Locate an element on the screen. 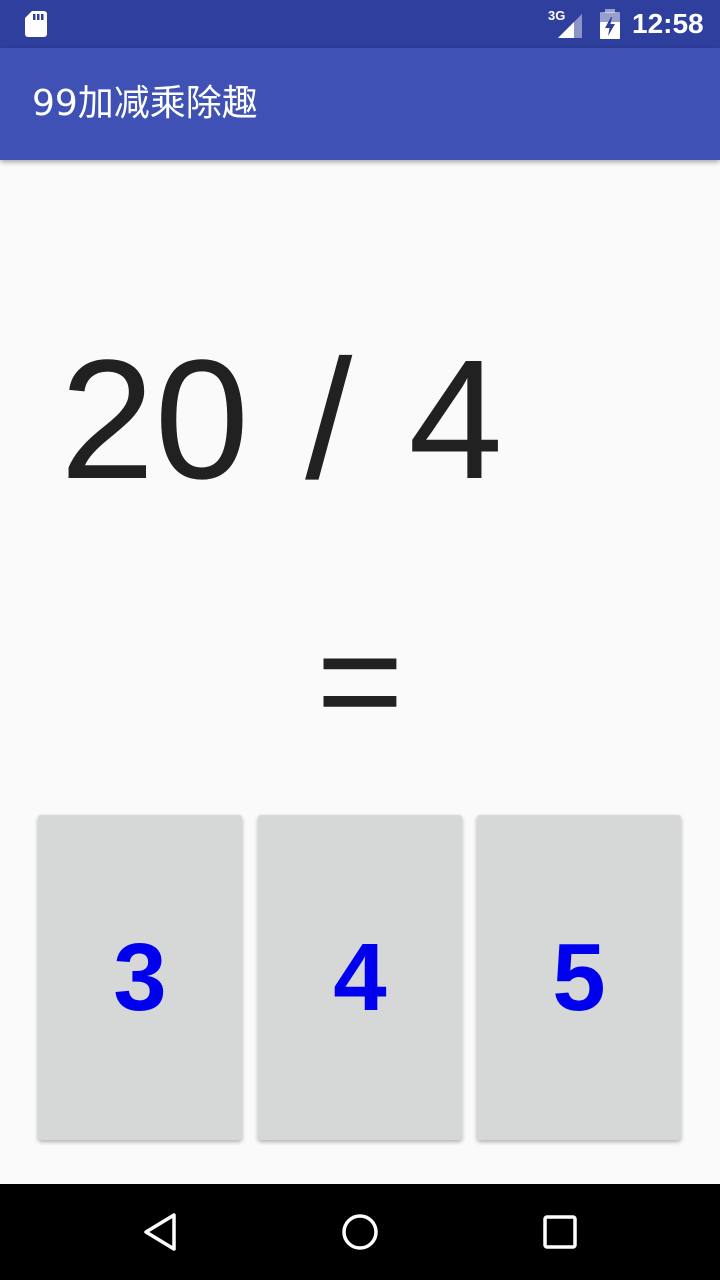 The width and height of the screenshot is (720, 1280). status-clock: 12:58 is located at coordinates (668, 23).